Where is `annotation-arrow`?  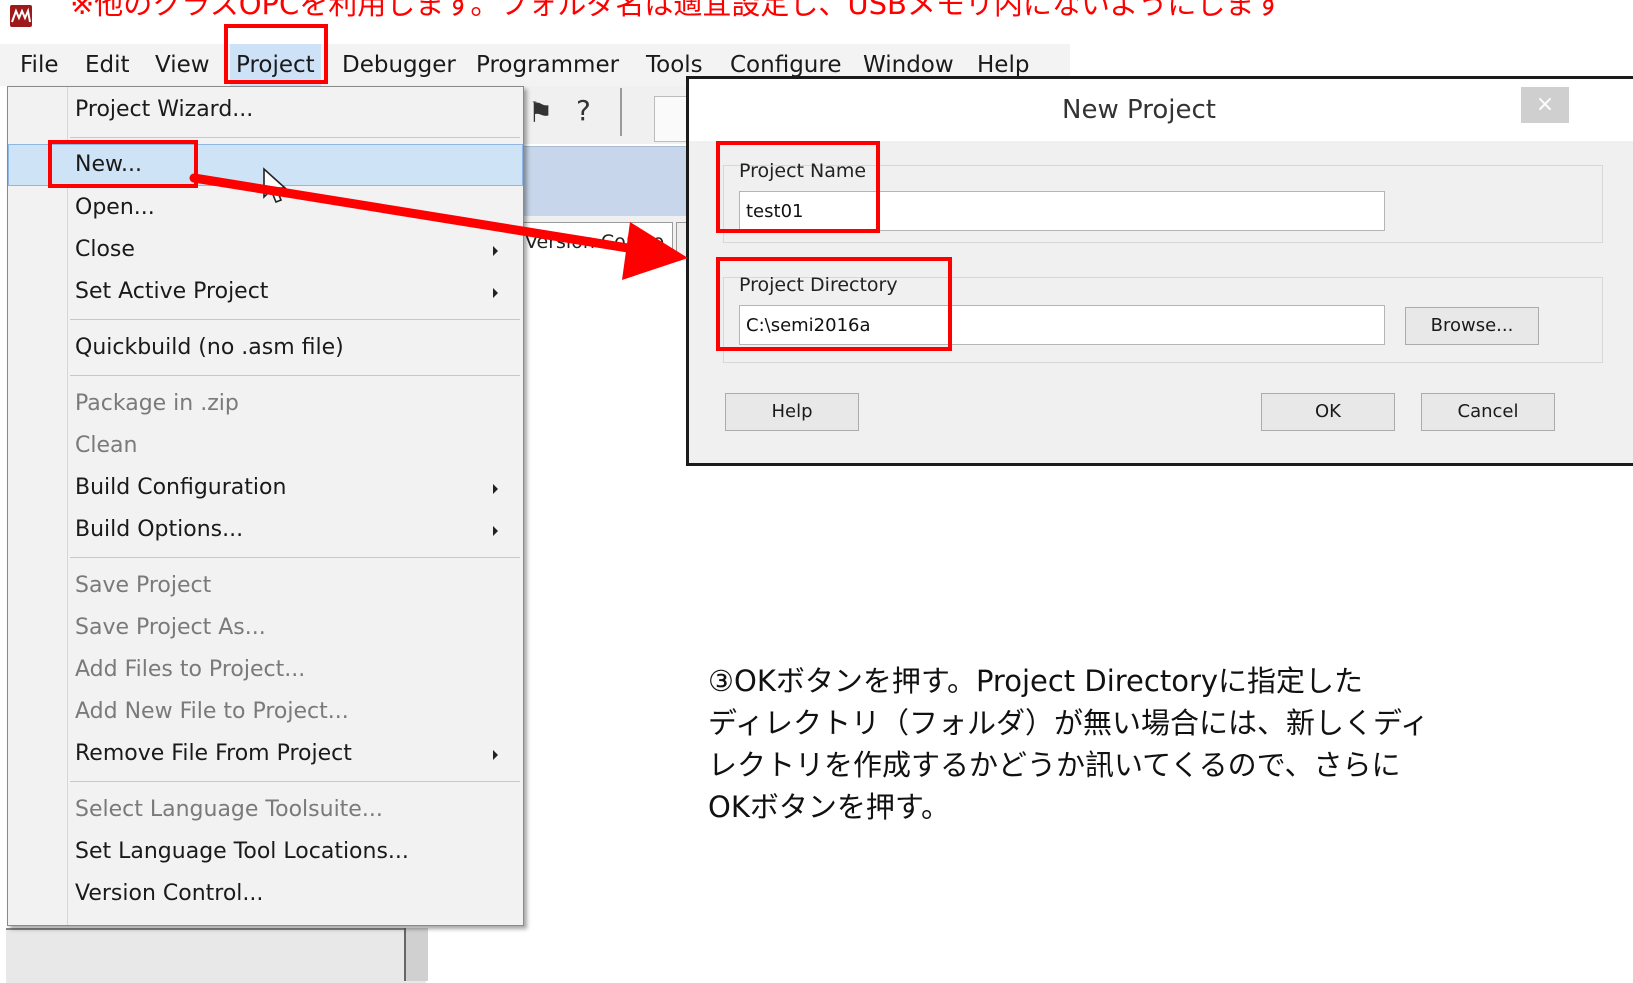 annotation-arrow is located at coordinates (438, 226).